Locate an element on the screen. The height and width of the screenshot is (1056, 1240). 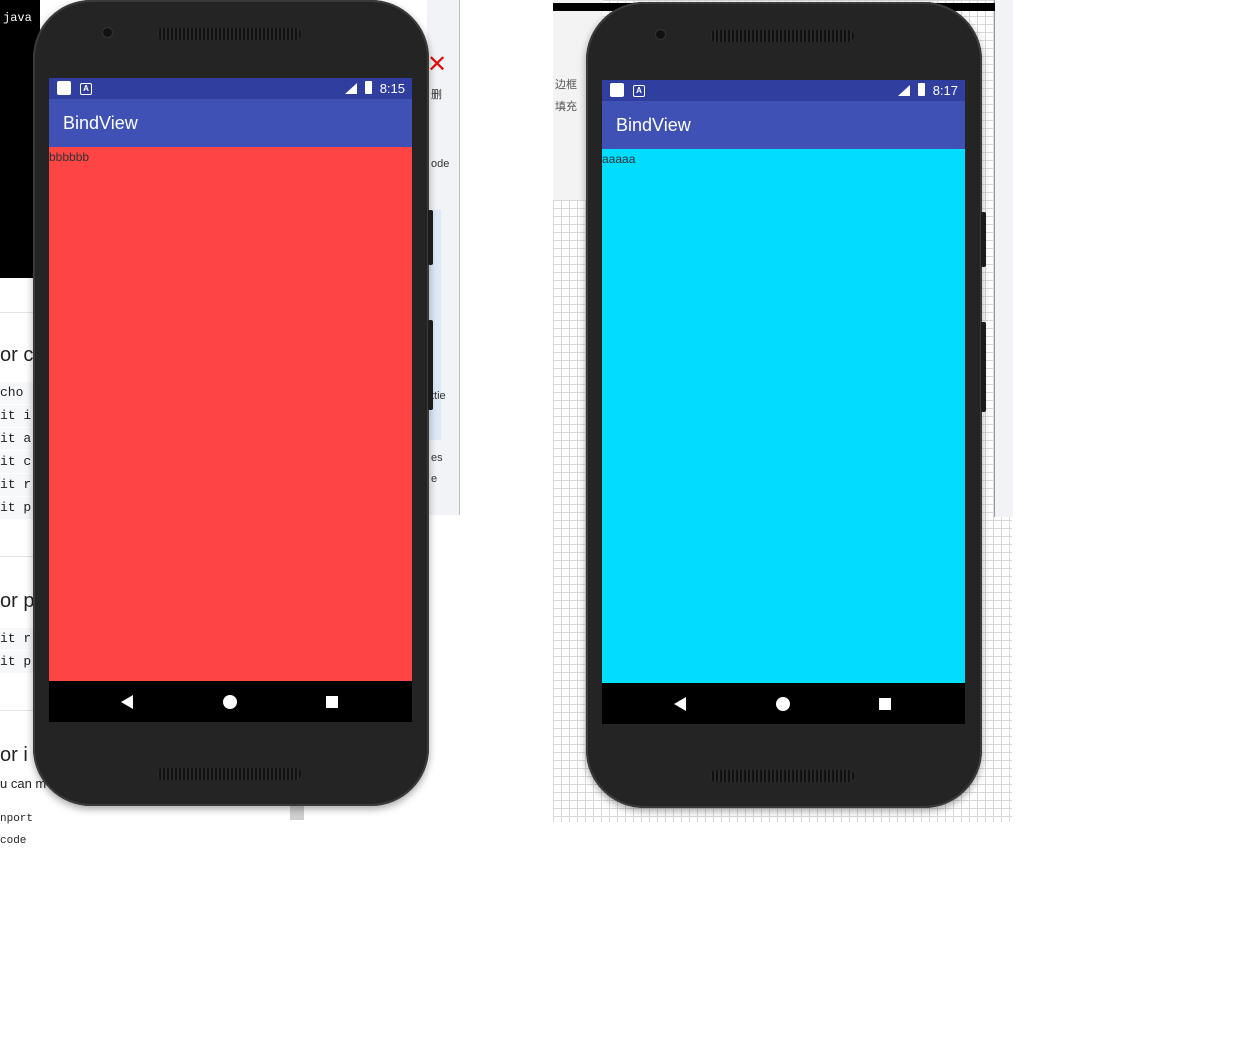
status-bar: A 8:17 is located at coordinates (783, 90).